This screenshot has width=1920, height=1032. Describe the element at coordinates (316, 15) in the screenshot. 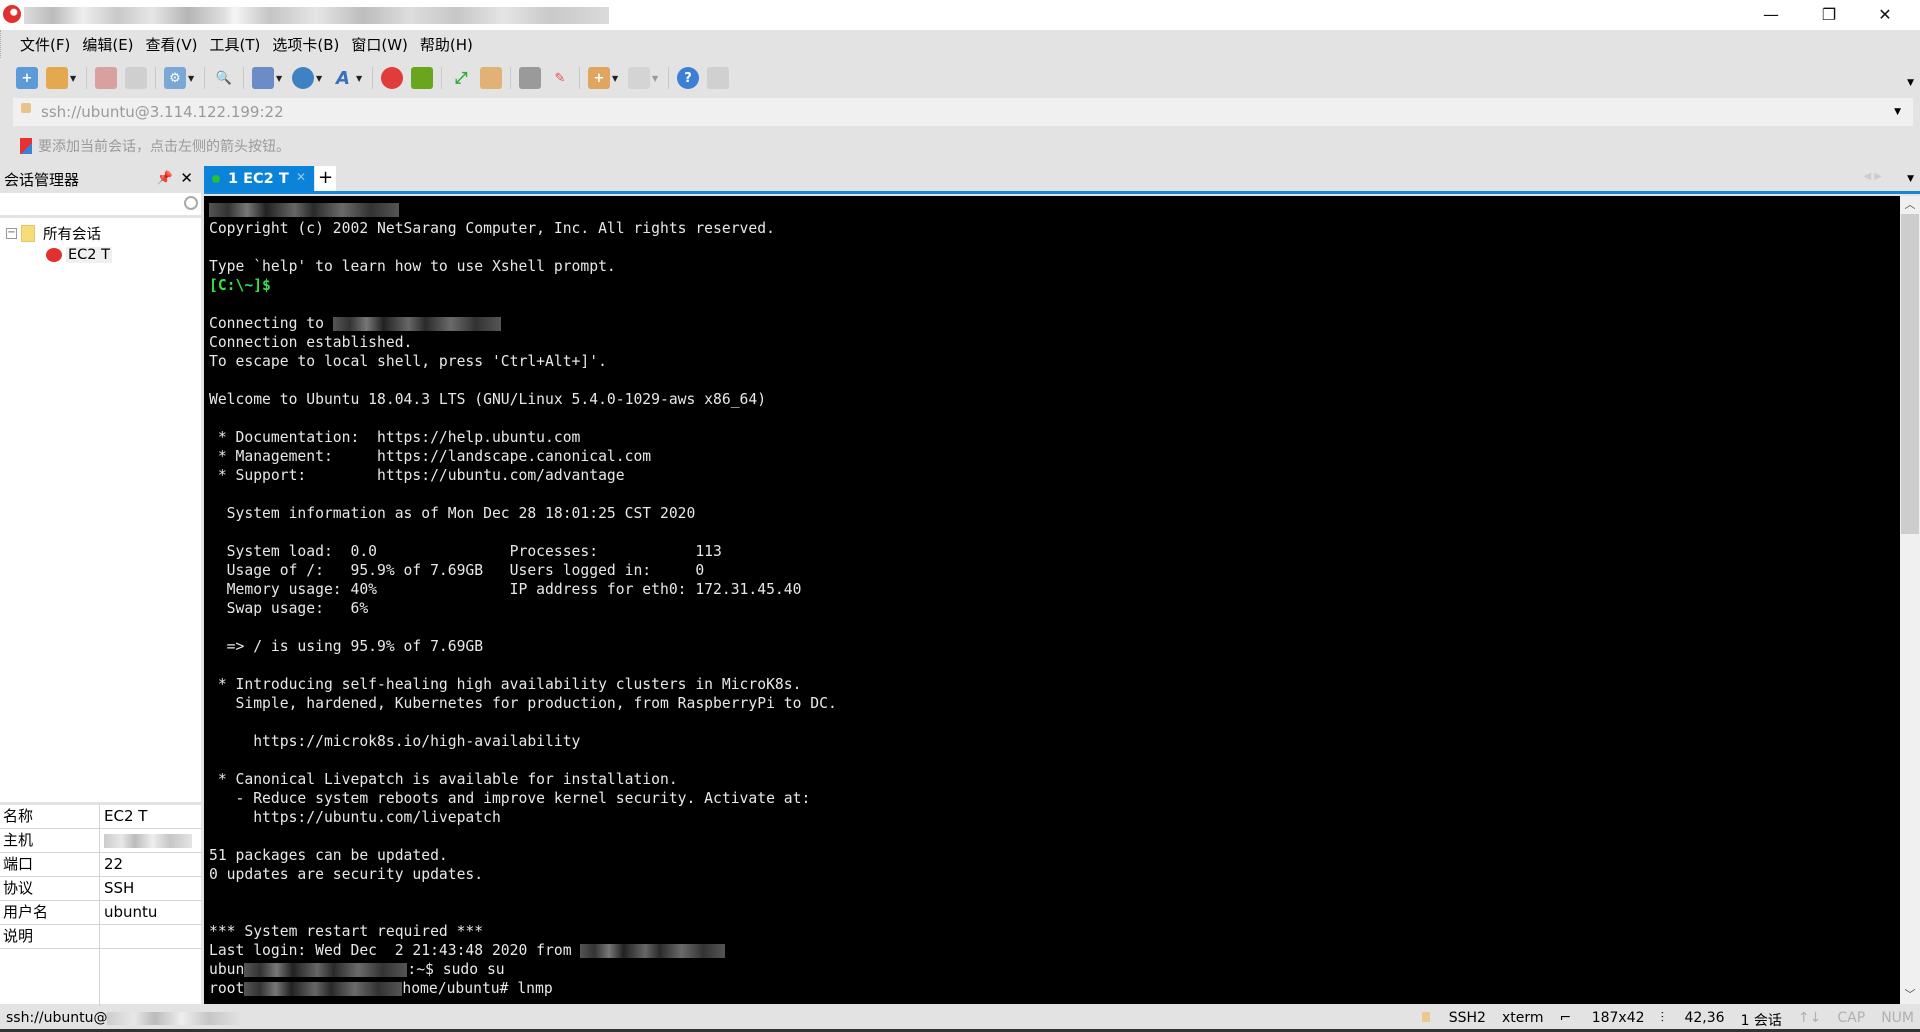

I see `window-title-redacted` at that location.